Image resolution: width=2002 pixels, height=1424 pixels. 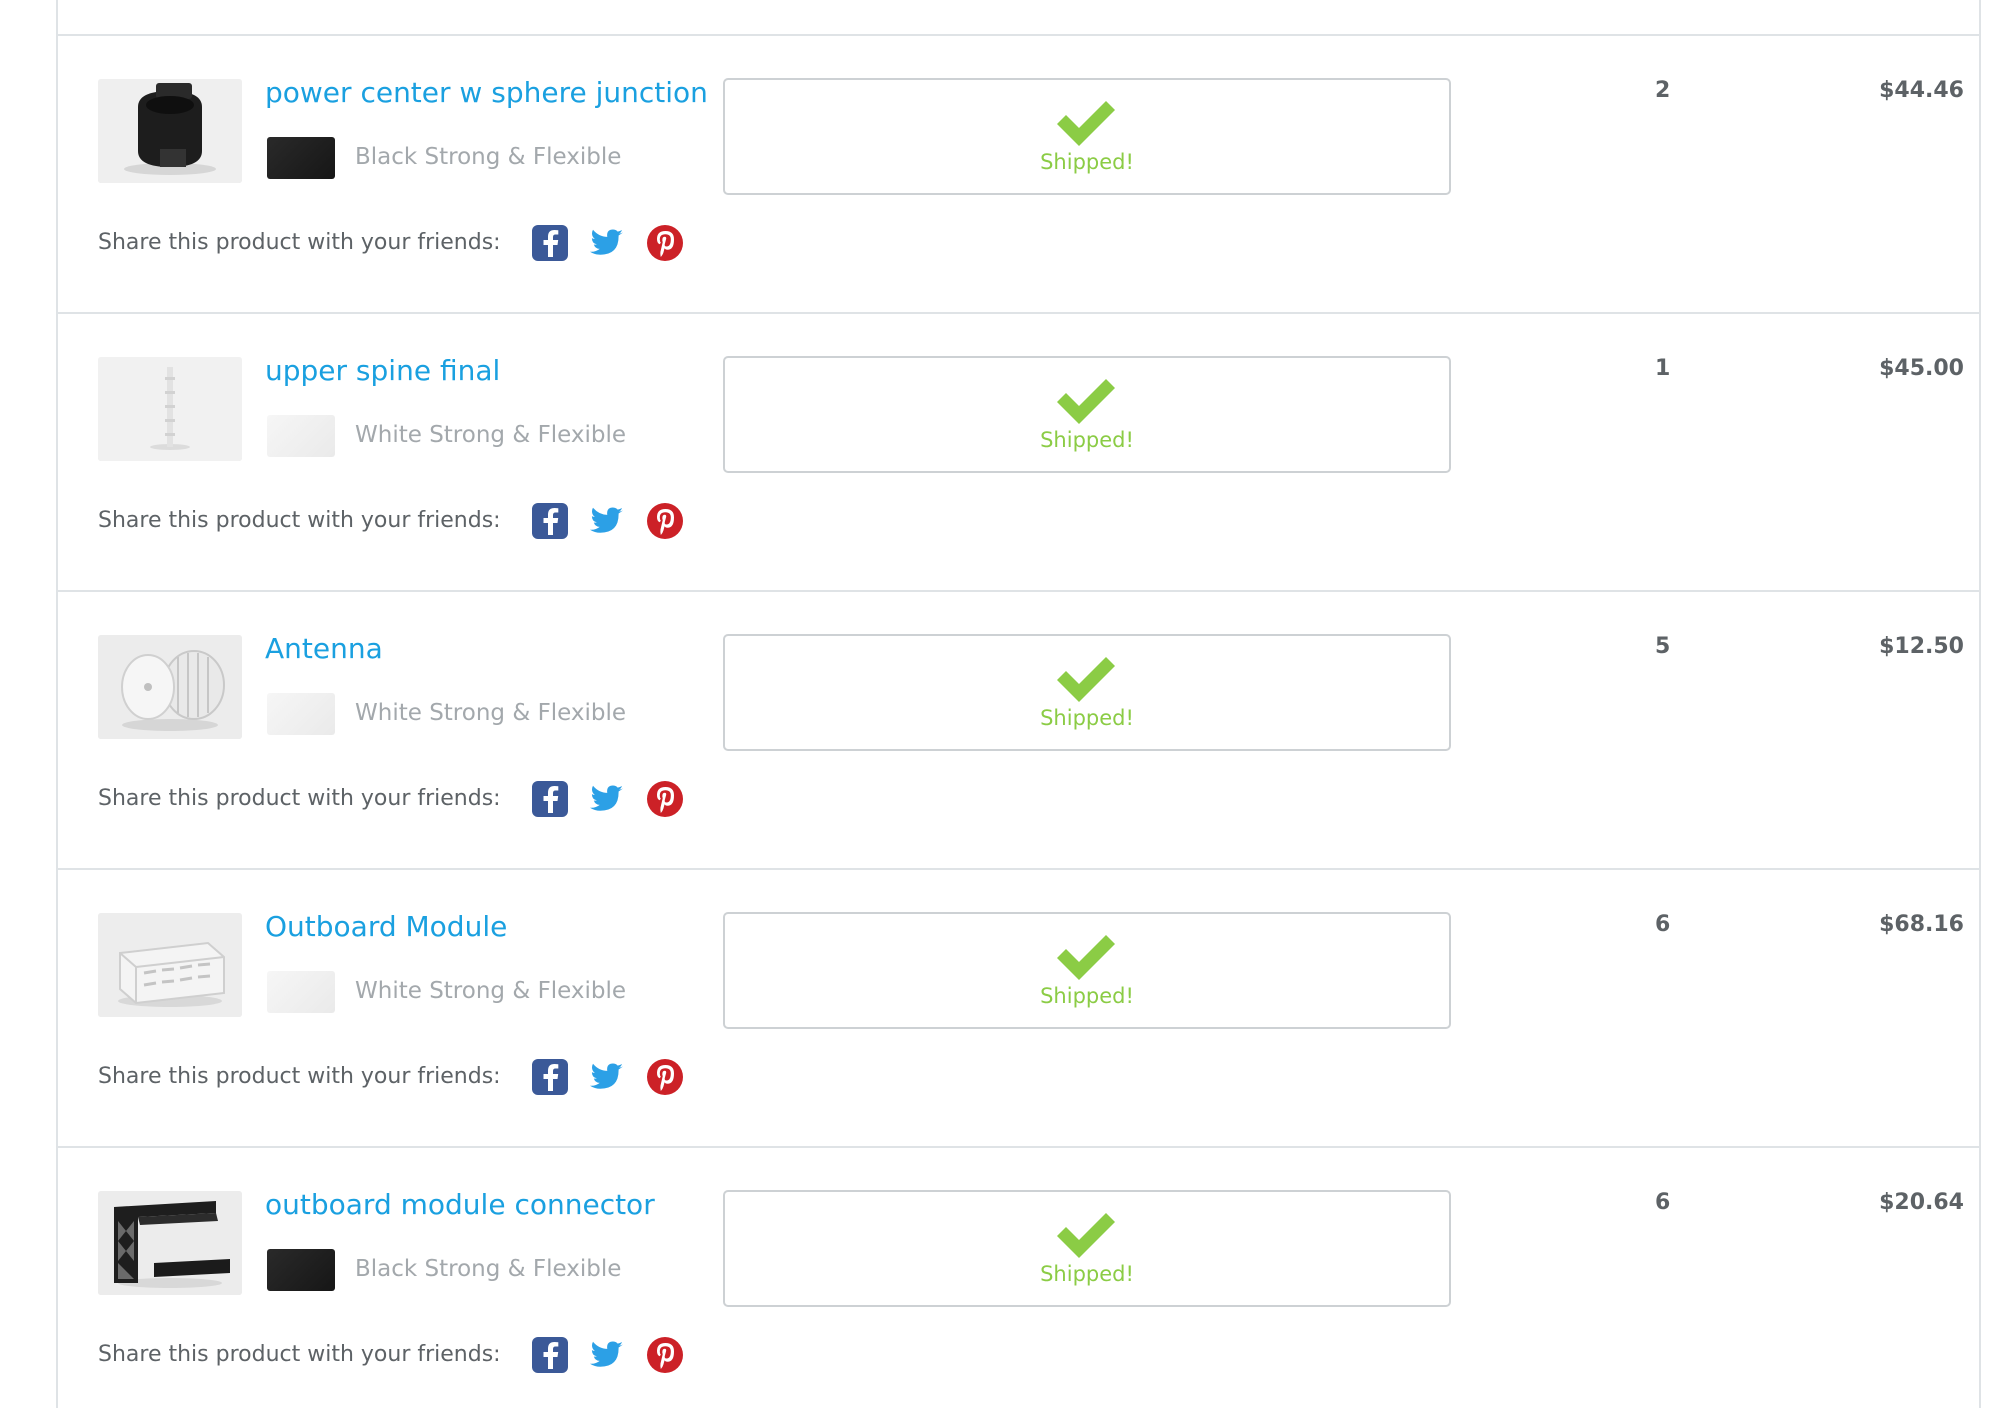 What do you see at coordinates (1921, 90) in the screenshot?
I see `item-price: $44.46` at bounding box center [1921, 90].